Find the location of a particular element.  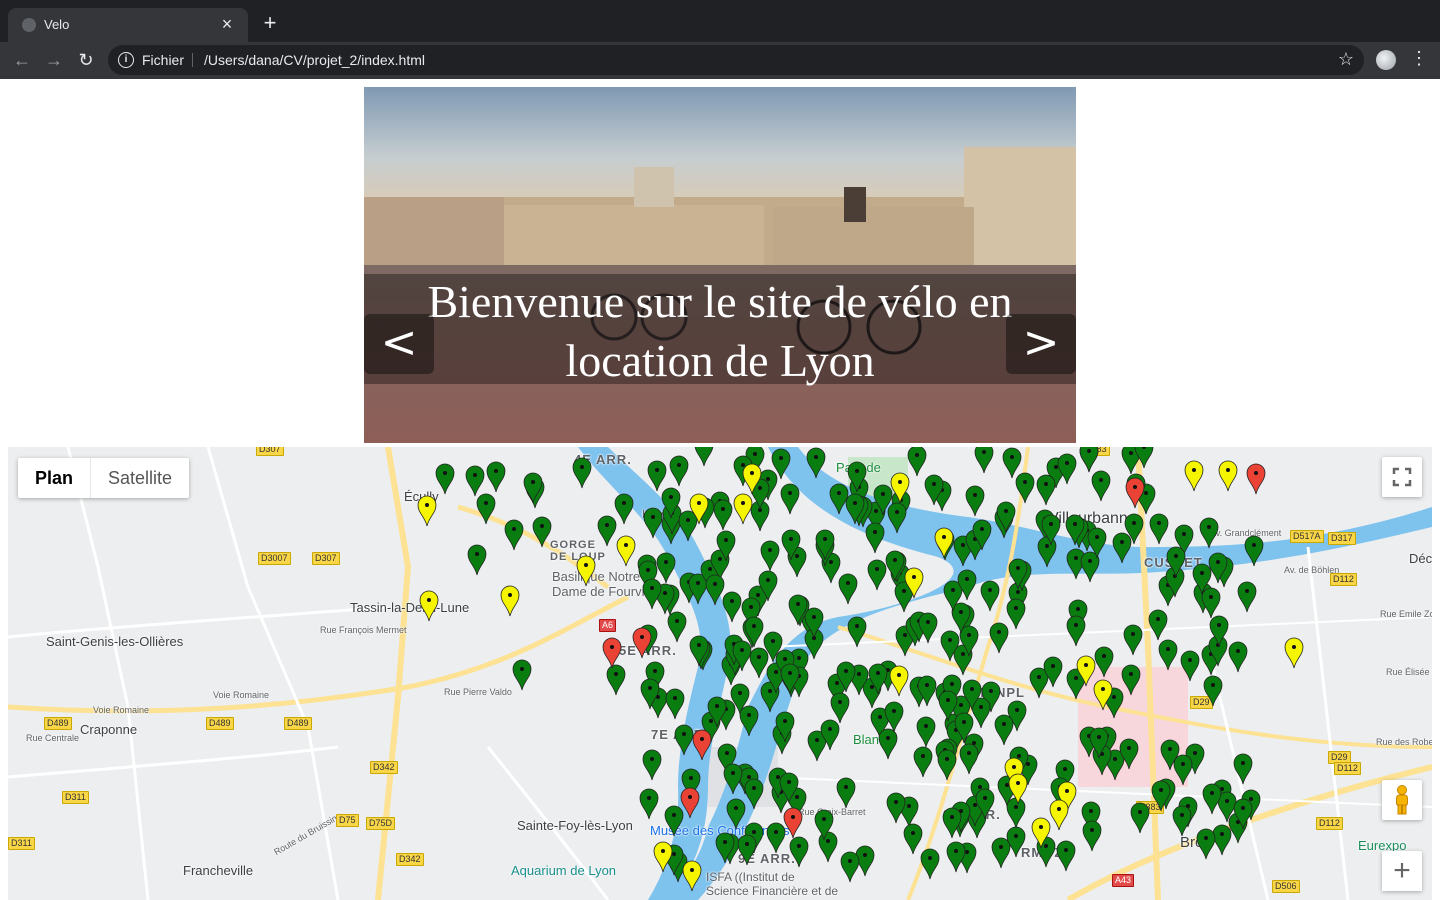

zoom-in-button: + is located at coordinates (1402, 871).